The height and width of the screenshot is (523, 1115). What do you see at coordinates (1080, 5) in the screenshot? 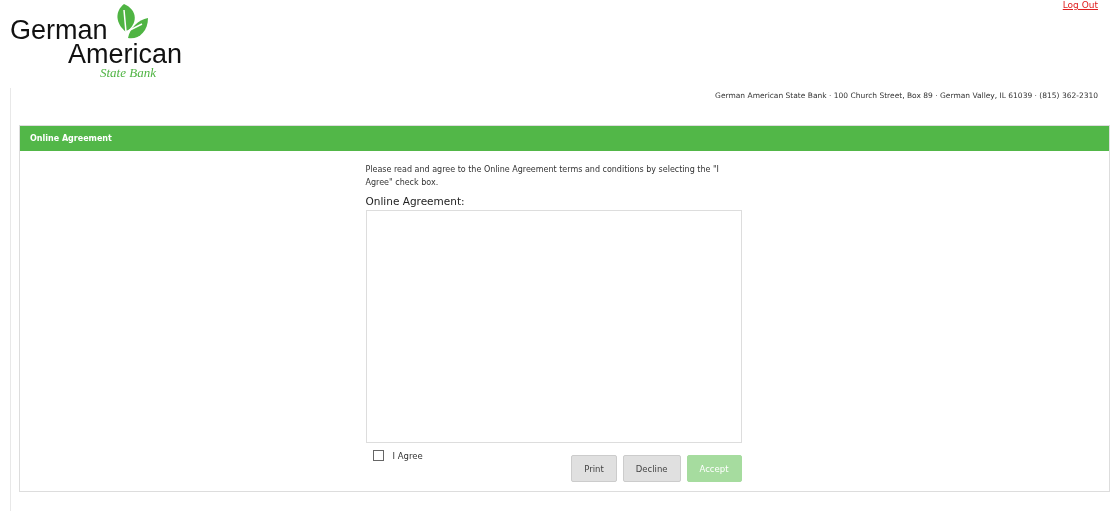
I see `logout-link: Log Out` at bounding box center [1080, 5].